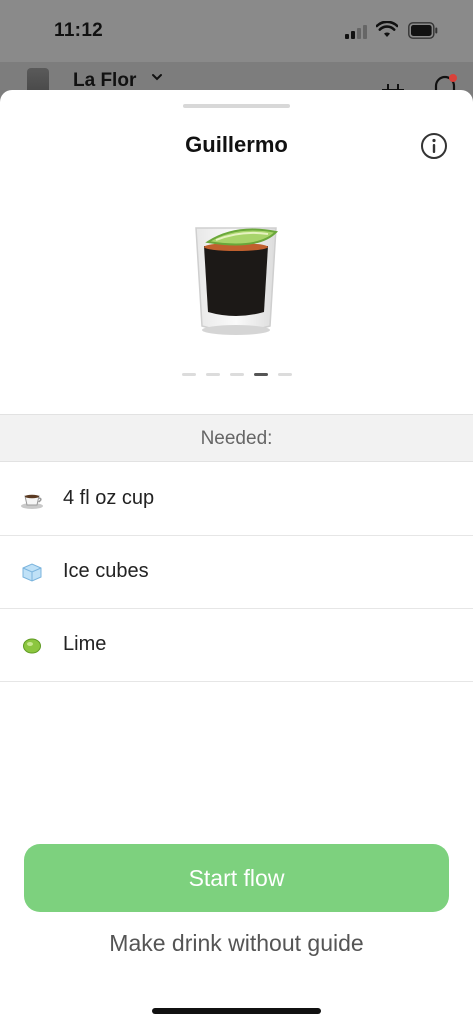 The image size is (473, 1024). Describe the element at coordinates (236, 1011) in the screenshot. I see `home-indicator` at that location.